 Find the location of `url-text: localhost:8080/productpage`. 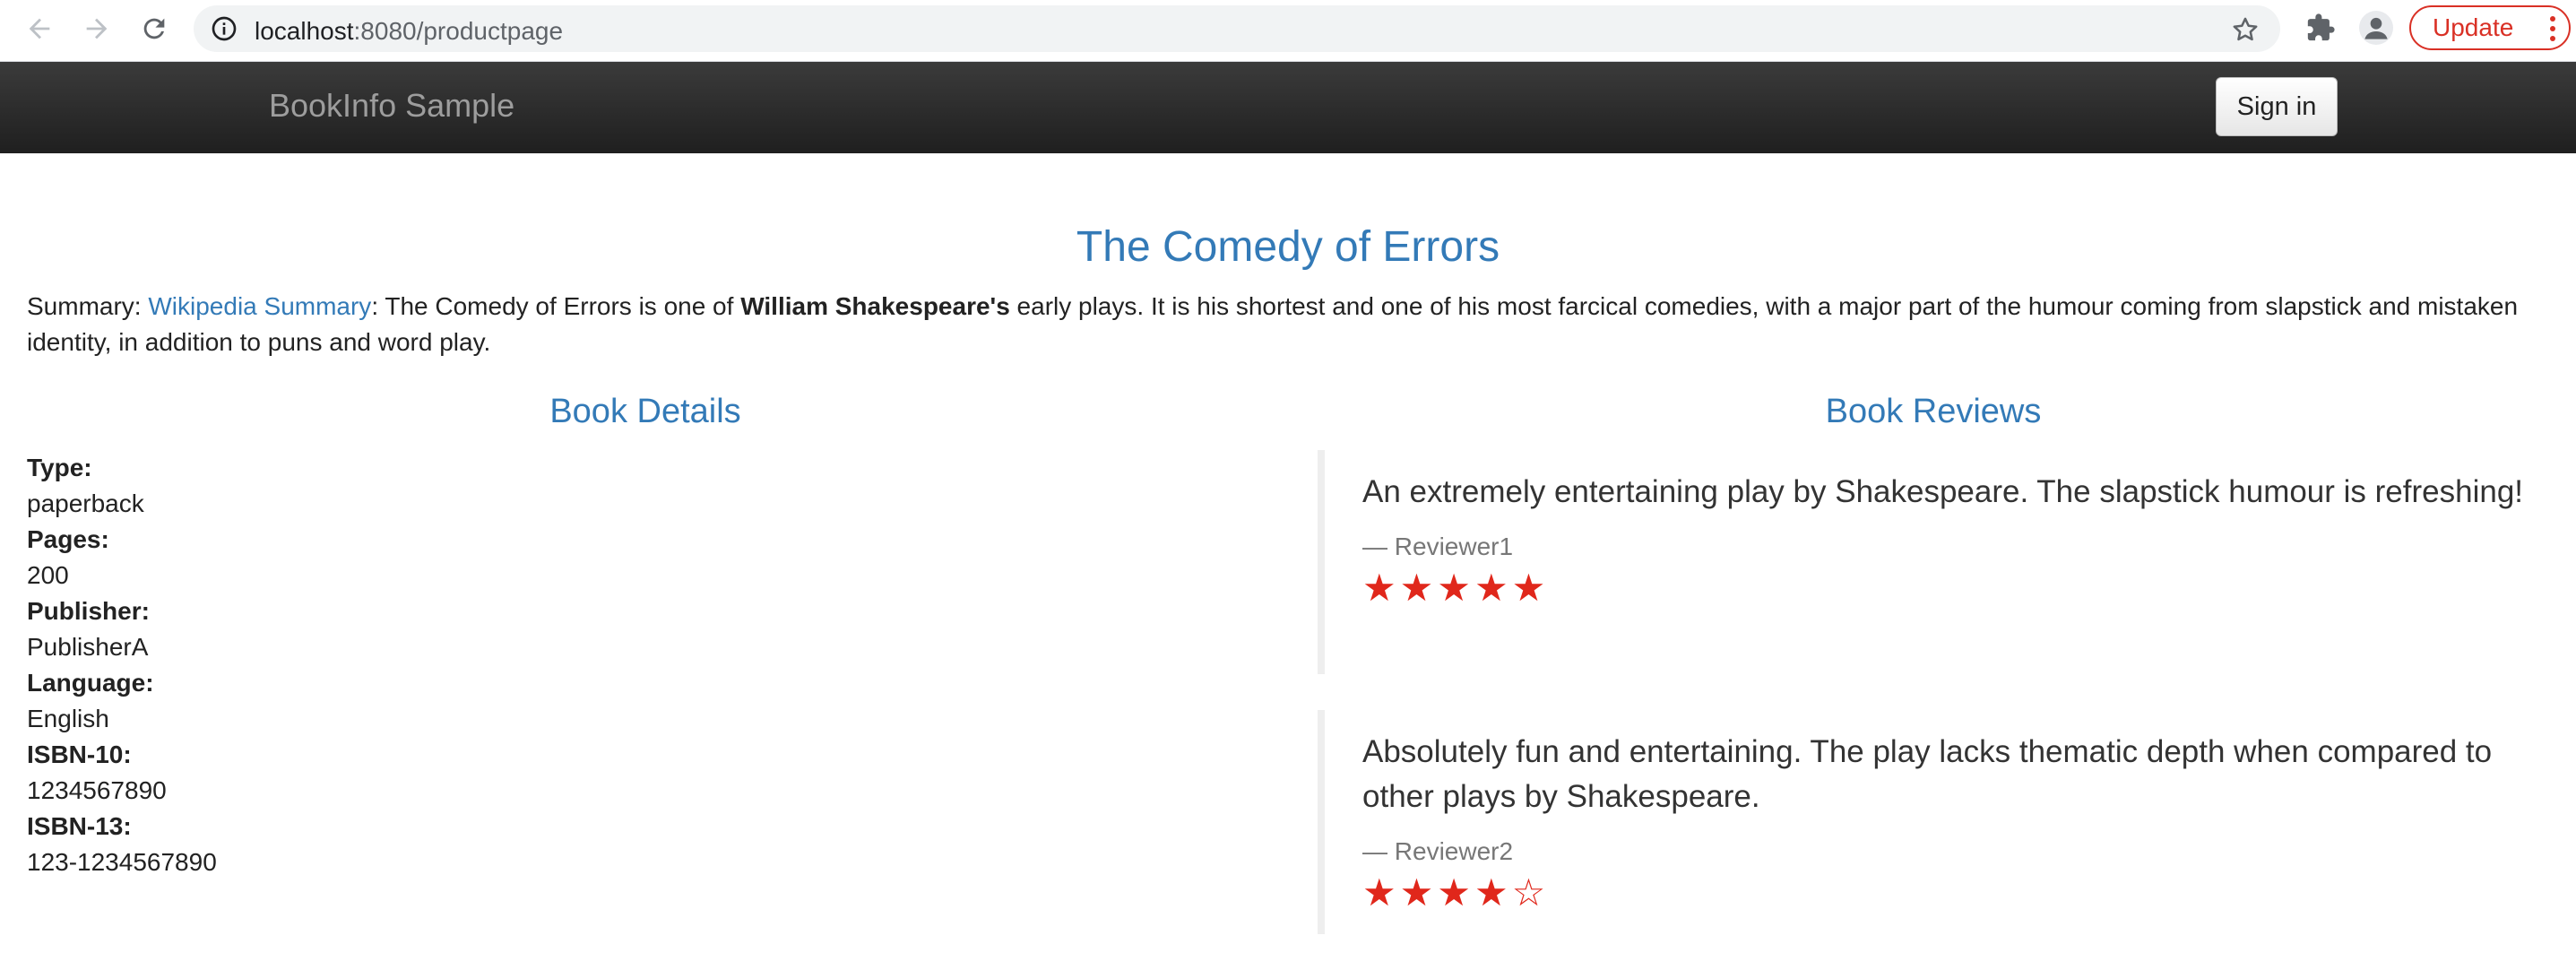

url-text: localhost:8080/productpage is located at coordinates (409, 31).